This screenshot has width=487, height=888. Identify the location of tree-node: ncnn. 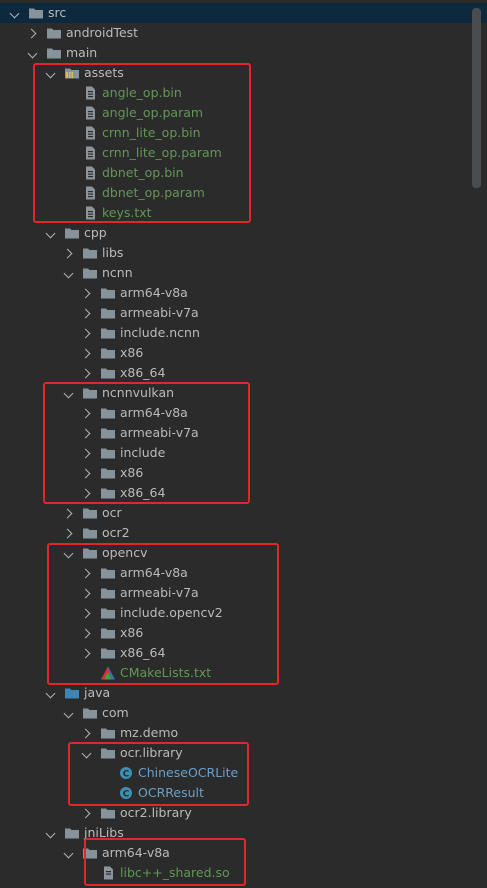
(243, 273).